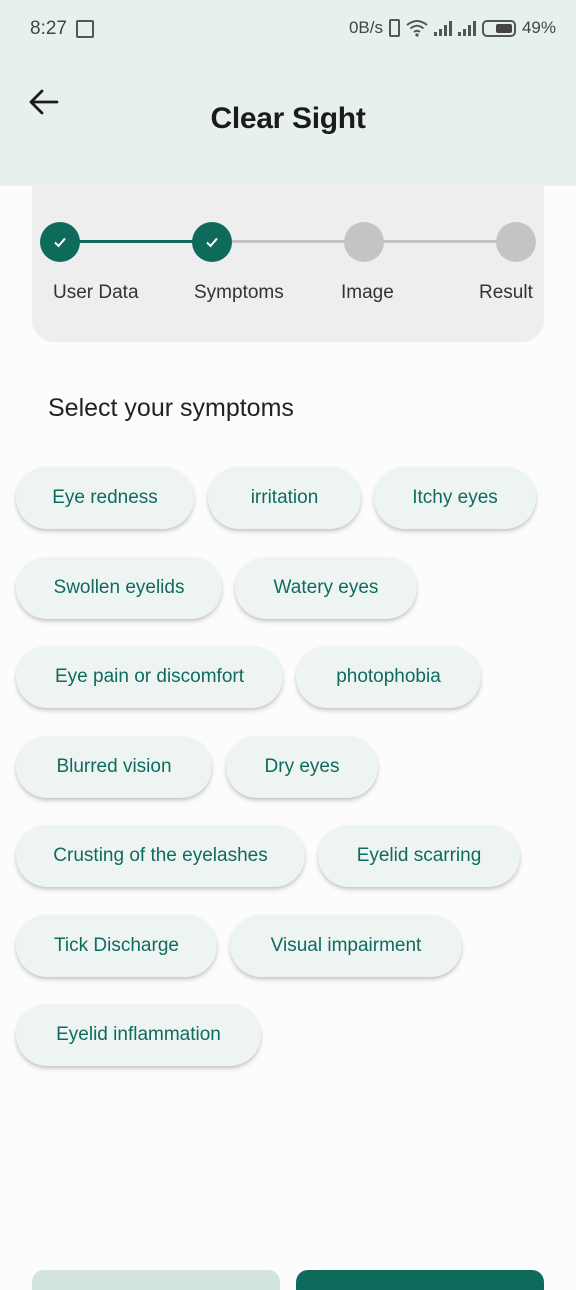 Image resolution: width=576 pixels, height=1290 pixels. I want to click on section-title: Select your symptoms, so click(171, 408).